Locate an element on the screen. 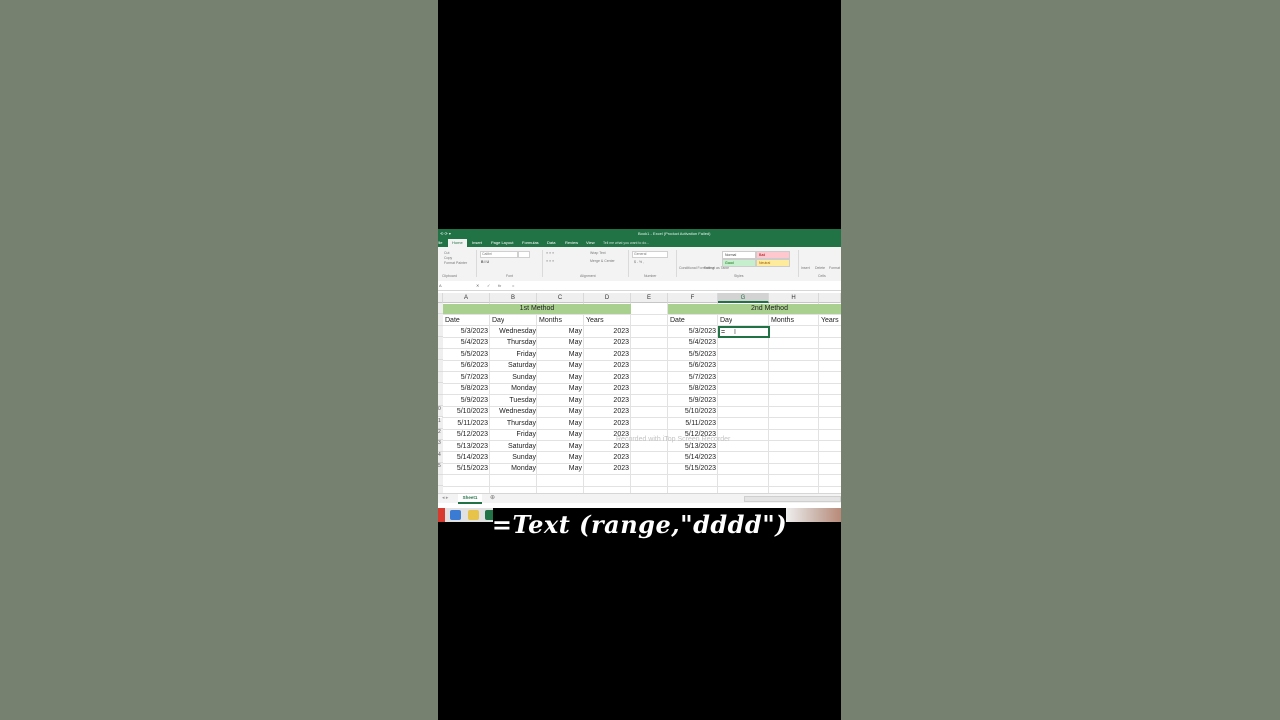 The image size is (1280, 720). currency-icon: $ - % , is located at coordinates (639, 262).